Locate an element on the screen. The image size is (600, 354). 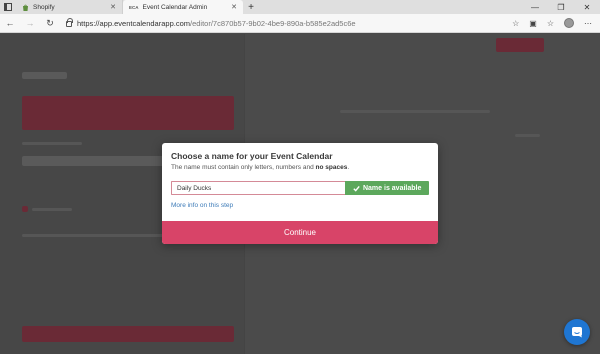
collections-icon: ▣ is located at coordinates (533, 23).